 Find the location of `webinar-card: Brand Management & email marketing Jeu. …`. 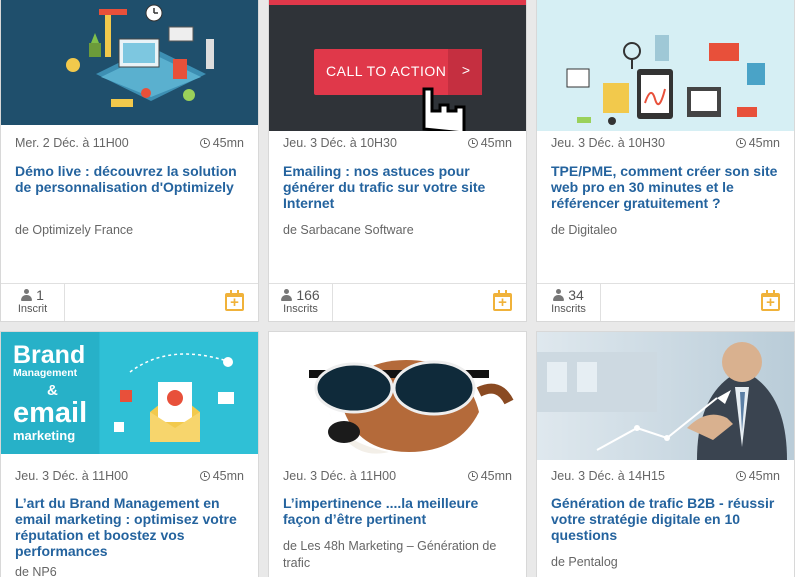

webinar-card: Brand Management & email marketing Jeu. … is located at coordinates (129, 454).